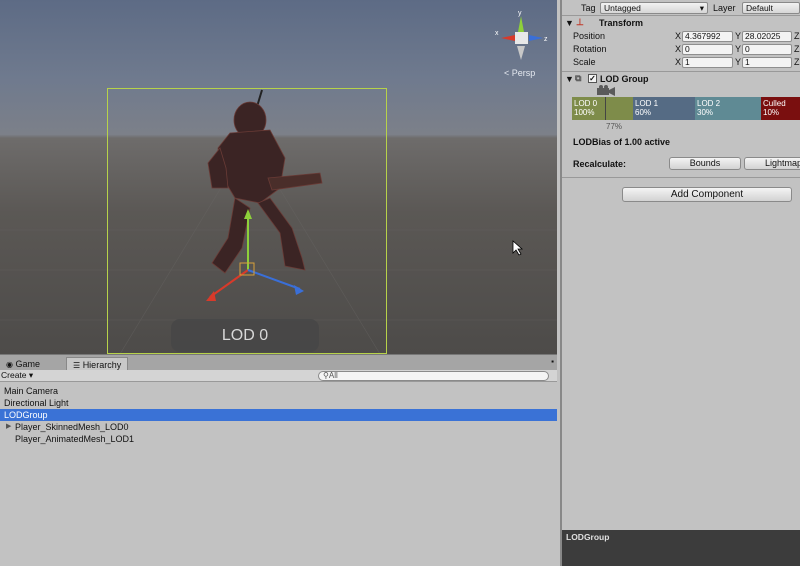  Describe the element at coordinates (278, 415) in the screenshot. I see `list-item: LODGroup` at that location.